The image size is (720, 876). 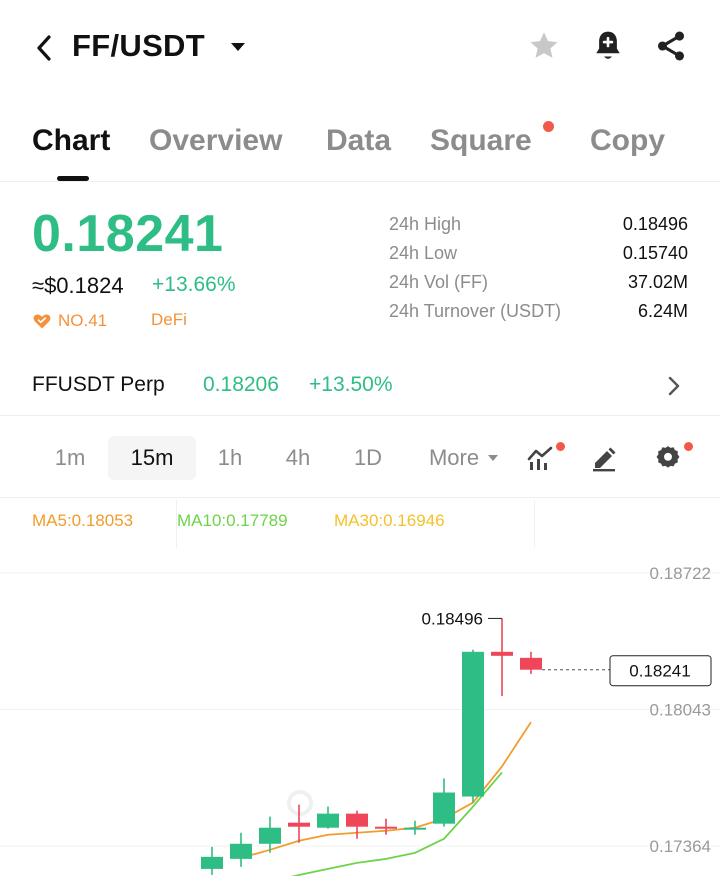 What do you see at coordinates (360, 48) in the screenshot?
I see `top-bar: FF/USDT` at bounding box center [360, 48].